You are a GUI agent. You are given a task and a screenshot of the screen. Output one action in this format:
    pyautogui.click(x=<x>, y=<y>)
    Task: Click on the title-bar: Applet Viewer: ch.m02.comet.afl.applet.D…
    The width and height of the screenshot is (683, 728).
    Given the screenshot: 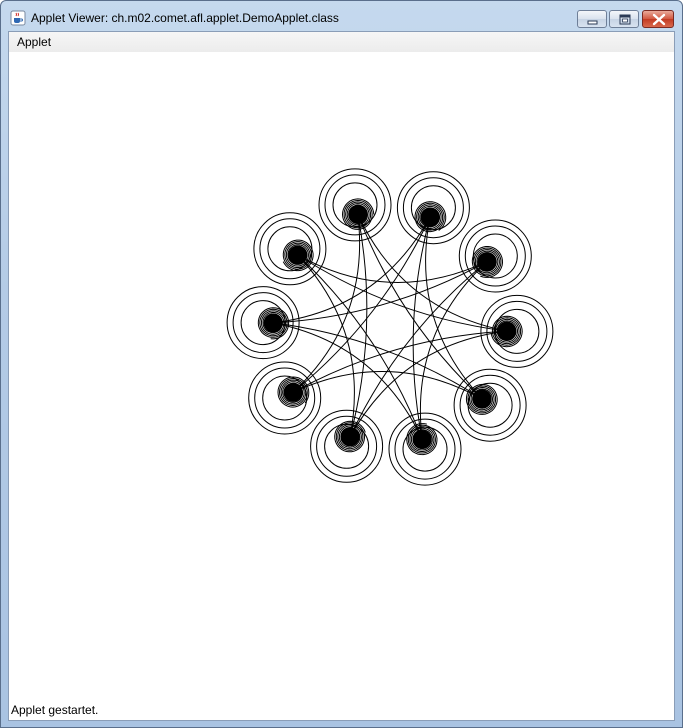 What is the action you would take?
    pyautogui.click(x=341, y=16)
    